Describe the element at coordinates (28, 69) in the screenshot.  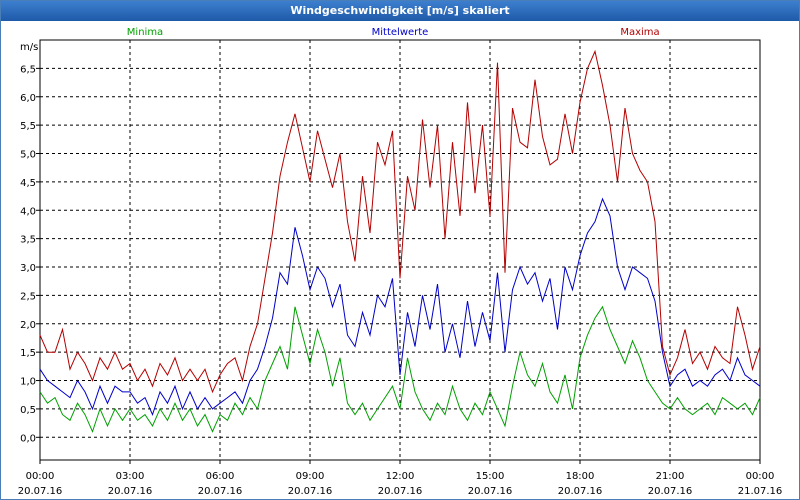
I see `y-tick-label: 6,5` at that location.